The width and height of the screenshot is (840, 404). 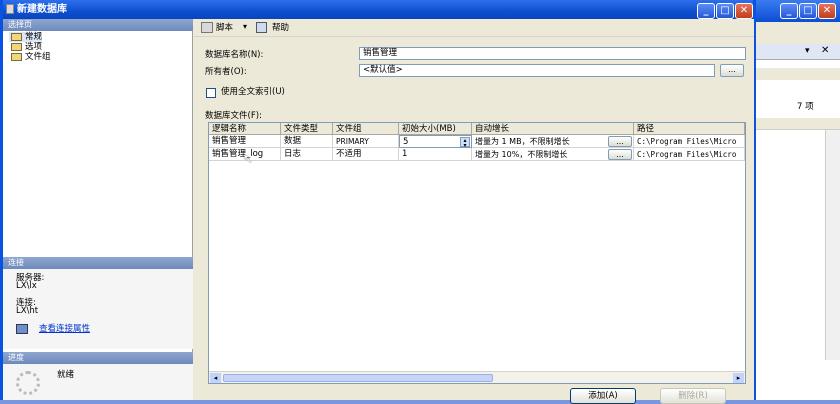 What do you see at coordinates (832, 245) in the screenshot?
I see `bg-scrollbar` at bounding box center [832, 245].